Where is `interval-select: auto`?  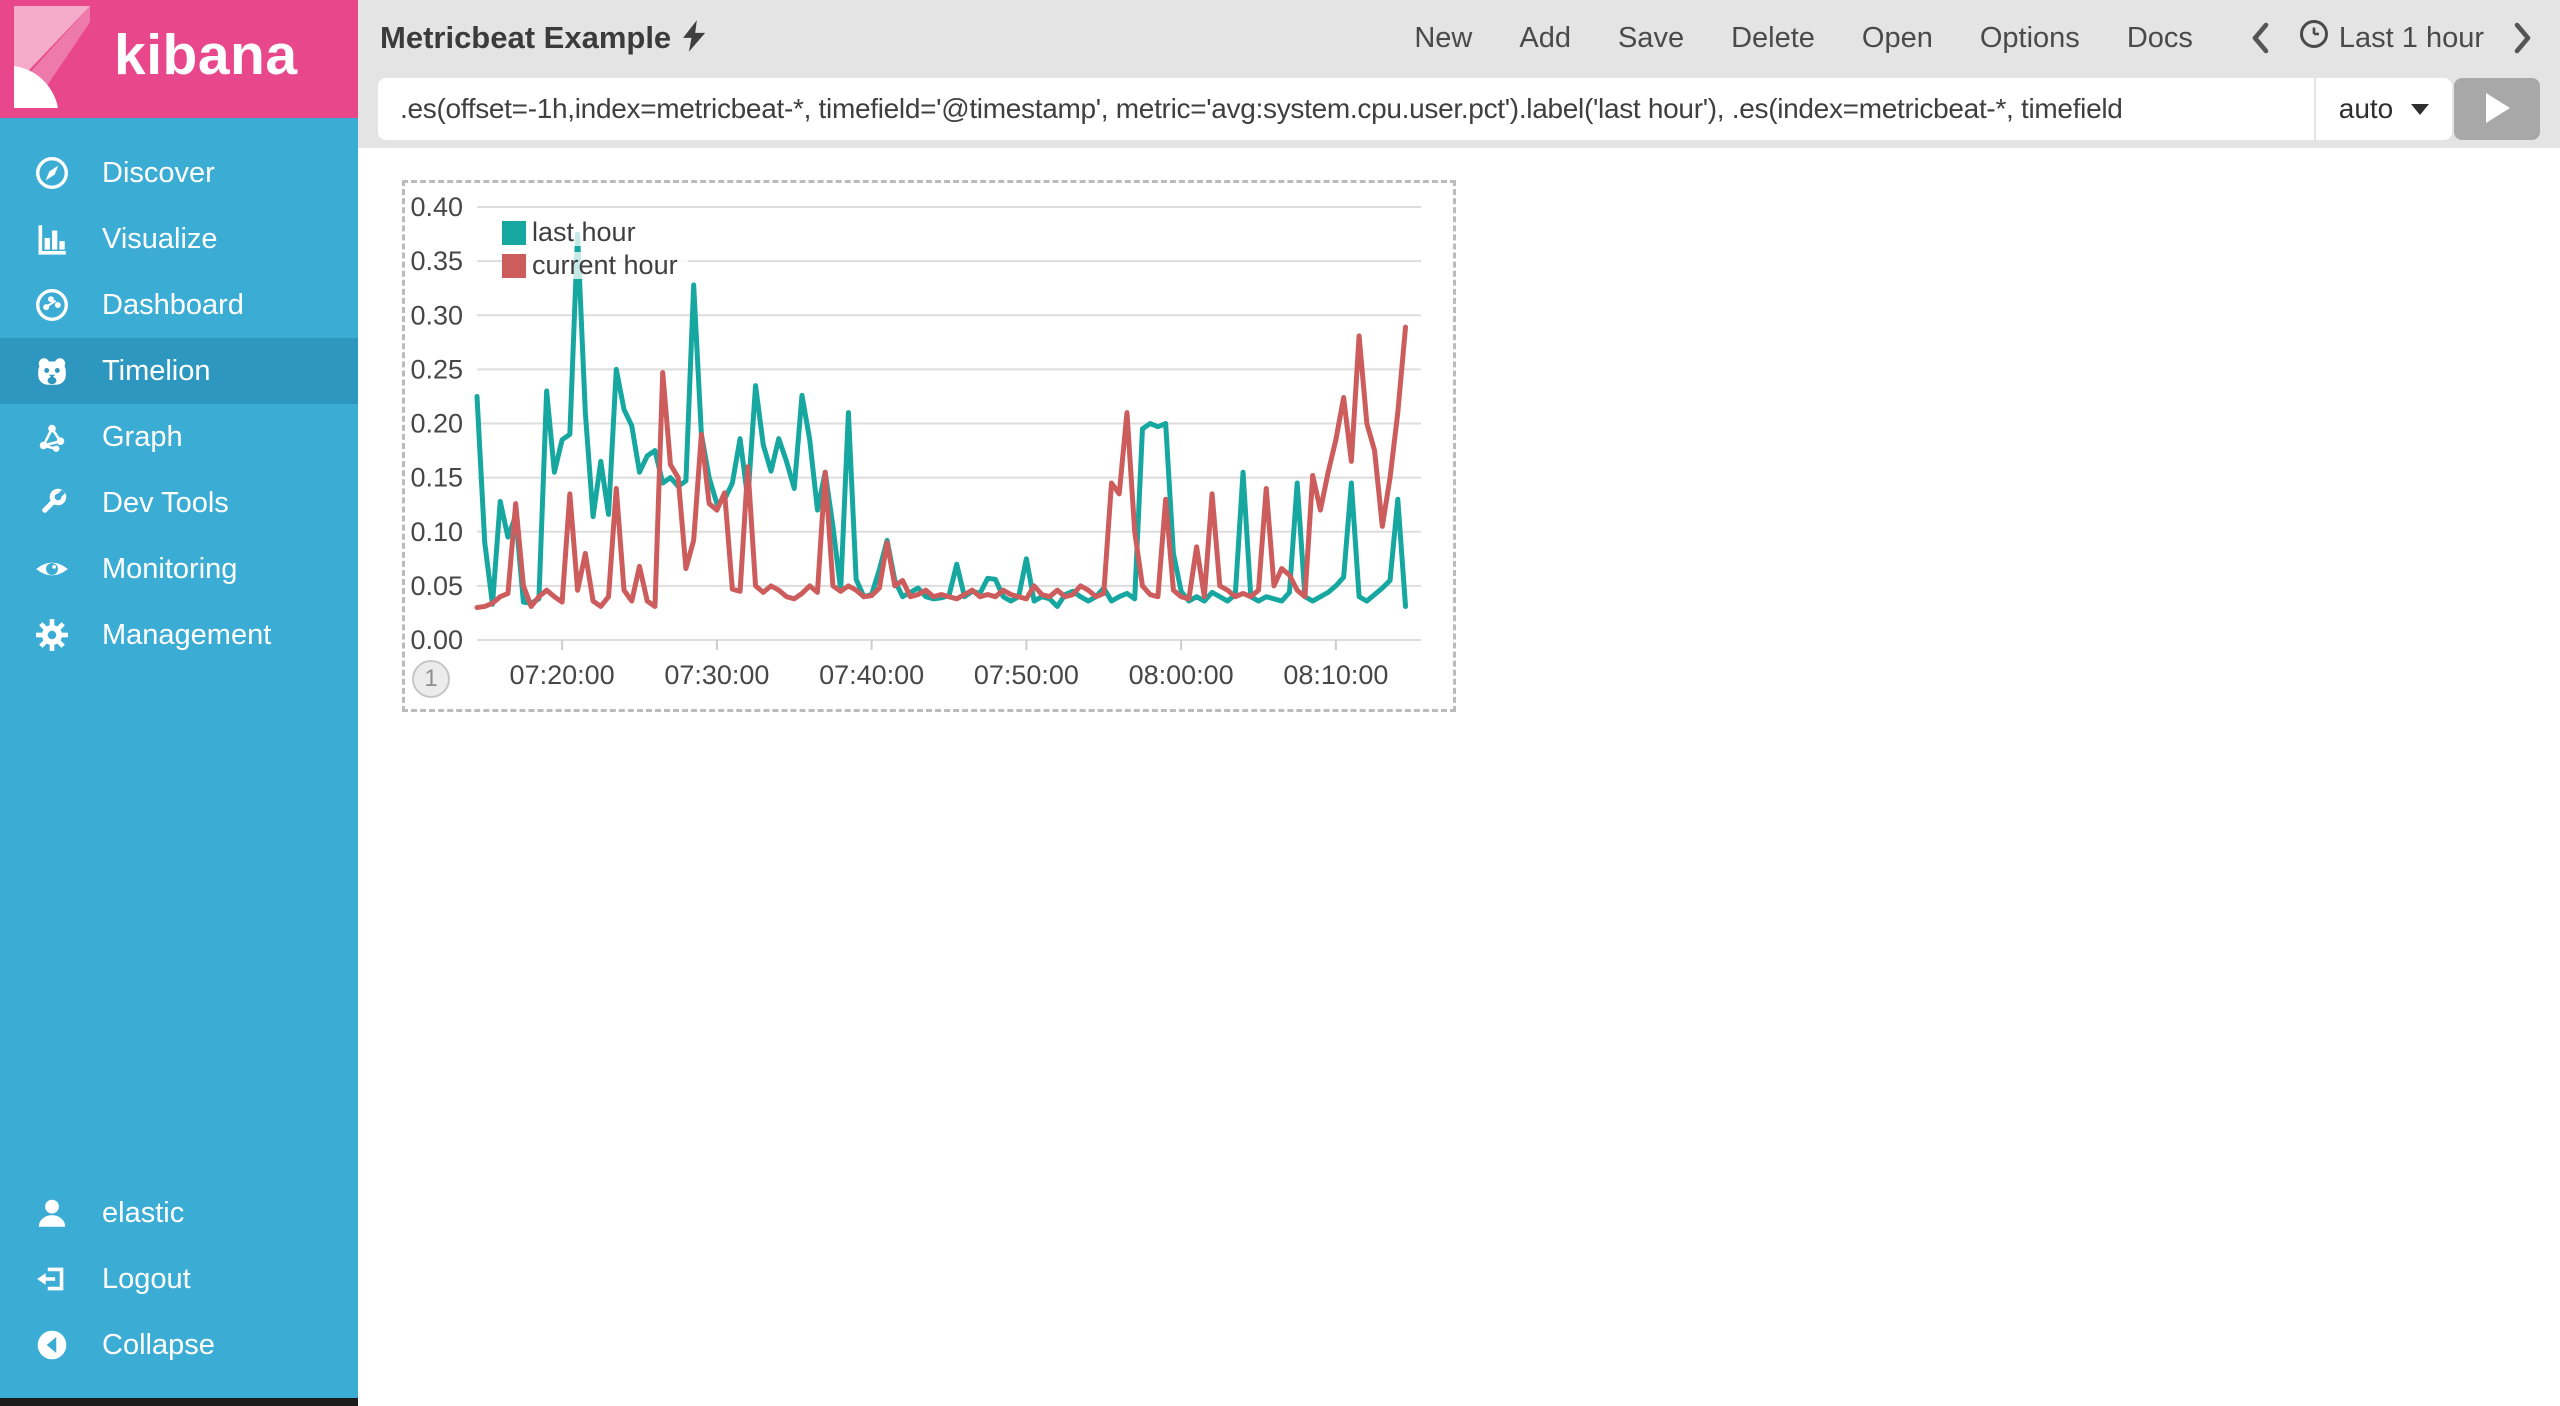 interval-select: auto is located at coordinates (2383, 109).